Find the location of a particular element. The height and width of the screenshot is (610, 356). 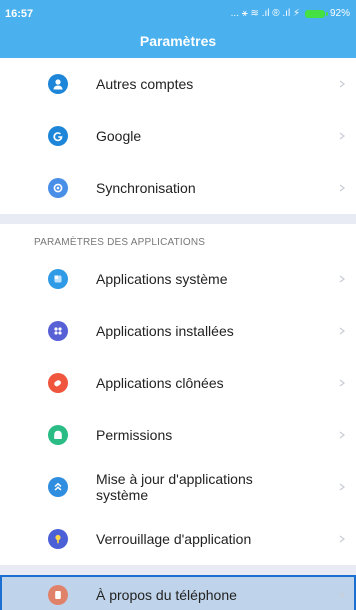

battery-icon is located at coordinates (316, 13).